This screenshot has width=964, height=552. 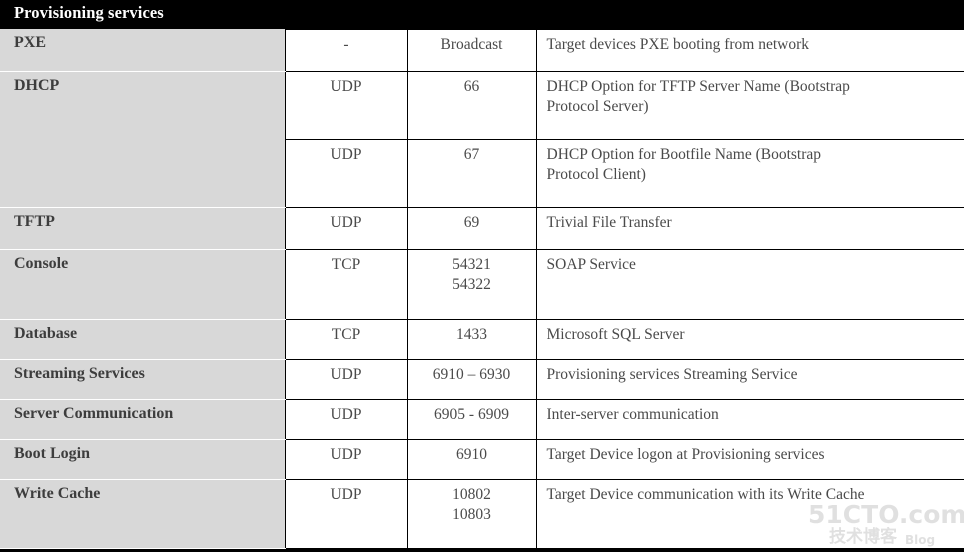 I want to click on table-row: TFTP UDP 69 Trivial File Transfer, so click(x=482, y=228).